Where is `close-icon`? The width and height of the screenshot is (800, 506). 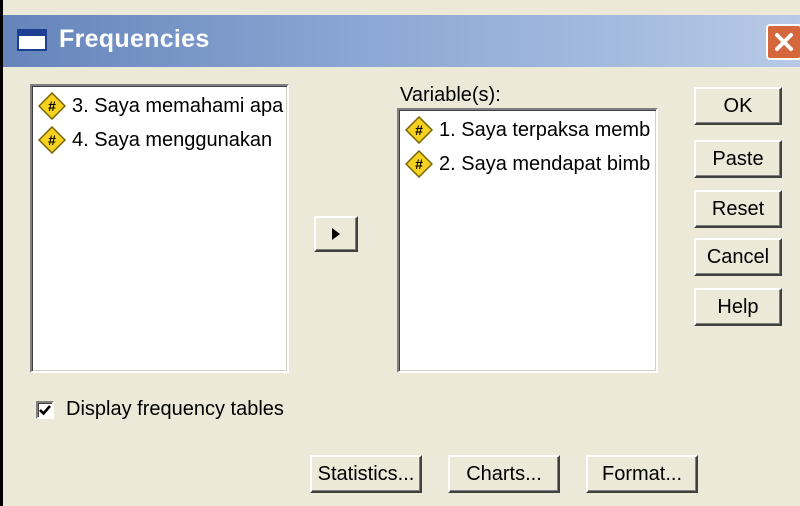
close-icon is located at coordinates (784, 42).